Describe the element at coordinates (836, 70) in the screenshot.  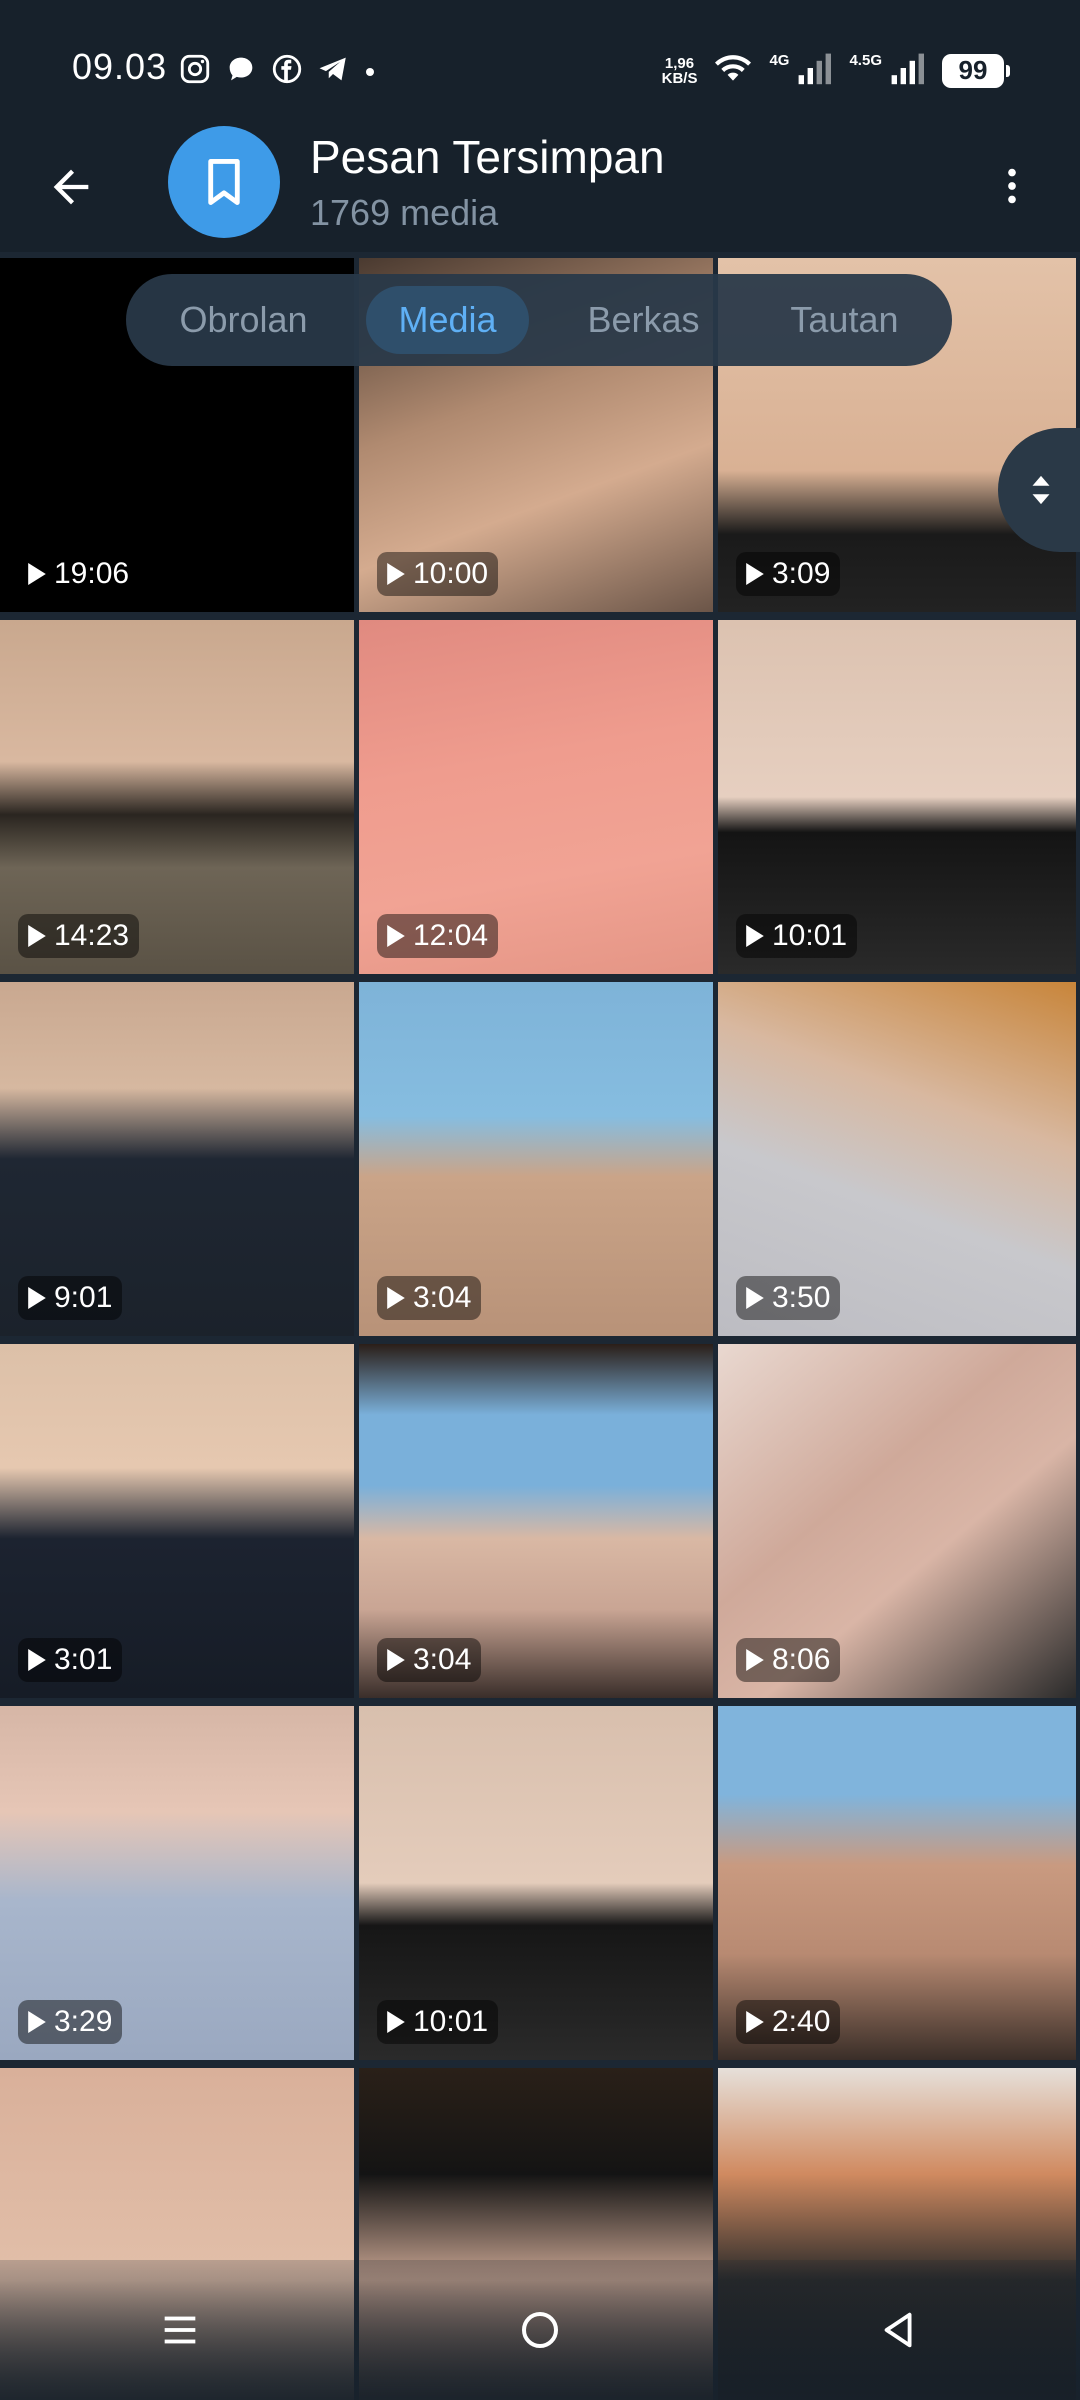
I see `system-status: 1,96 KB/S 4G 4.5G 99` at that location.